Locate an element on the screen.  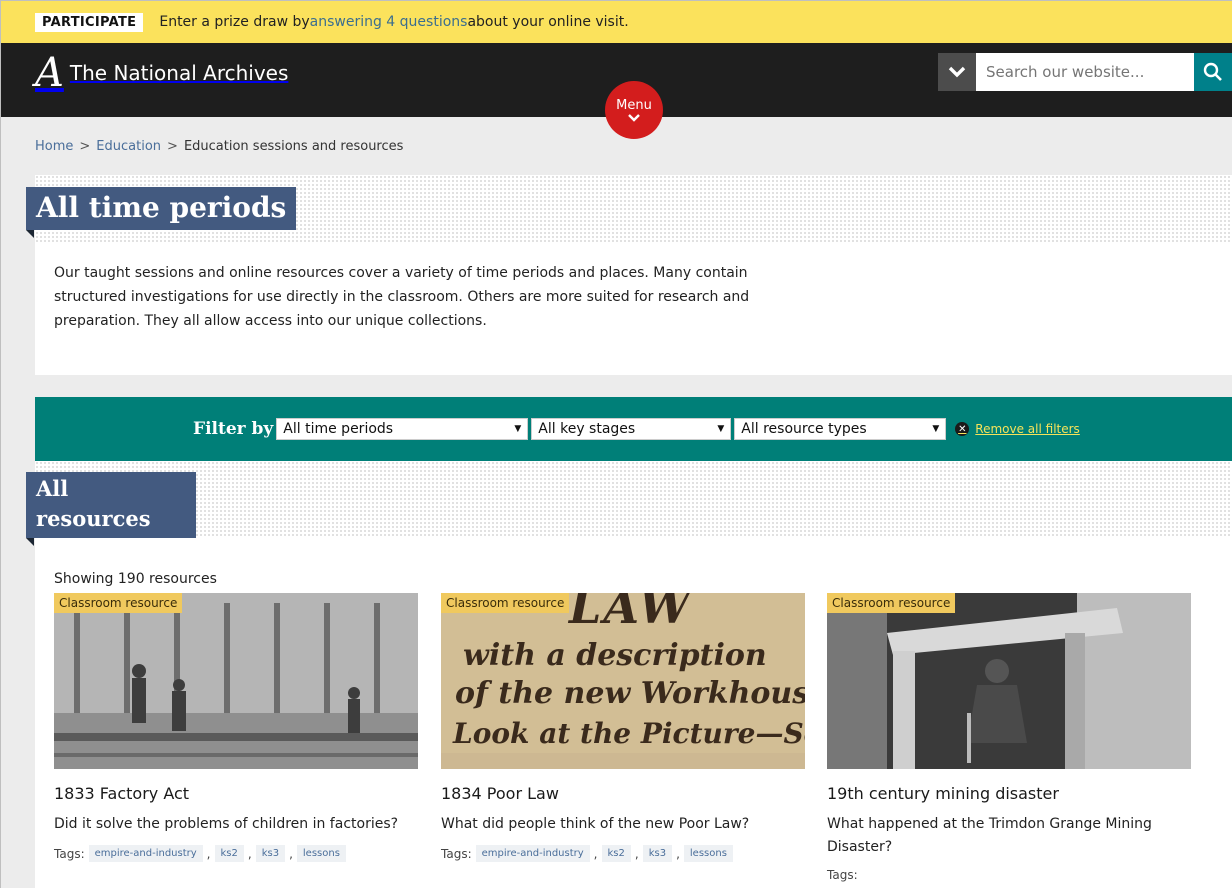
resource-image-factory: Classroom resource is located at coordinates (236, 681).